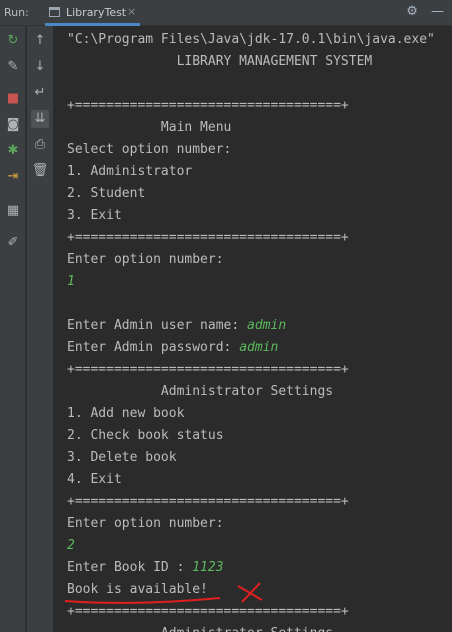 The image size is (452, 632). What do you see at coordinates (40, 93) in the screenshot?
I see `soft-wrap-icon: ↵` at bounding box center [40, 93].